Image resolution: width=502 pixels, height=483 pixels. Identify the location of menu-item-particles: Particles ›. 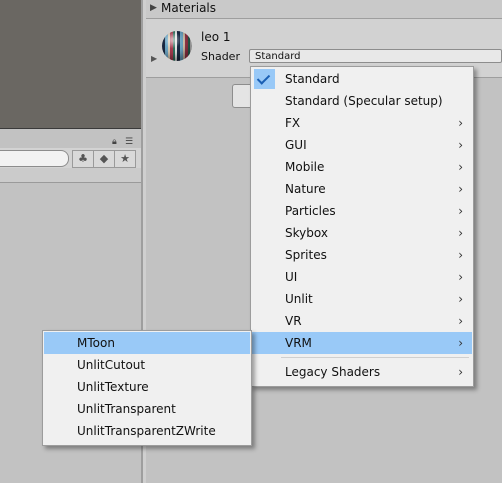
(362, 211).